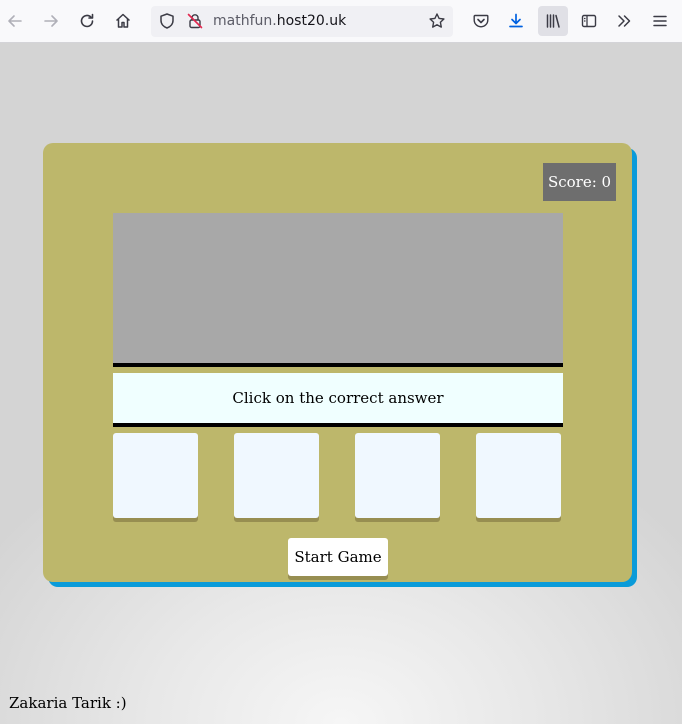 This screenshot has height=724, width=682. I want to click on url-host: host20.uk, so click(311, 21).